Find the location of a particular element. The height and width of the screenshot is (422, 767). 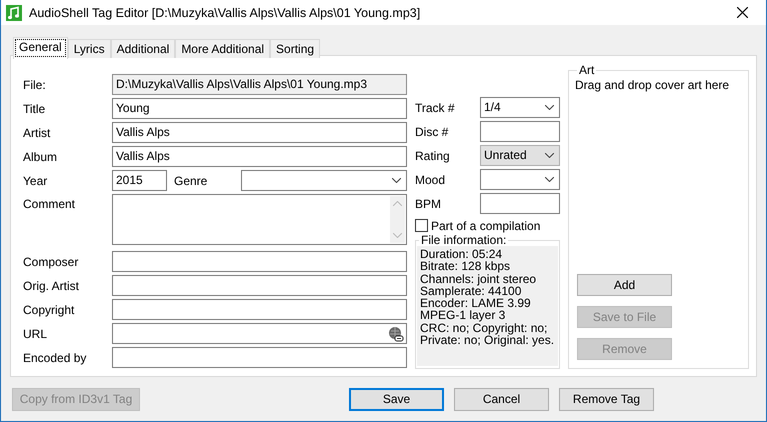

info-line: CRC: no; Copyright: no; is located at coordinates (484, 328).